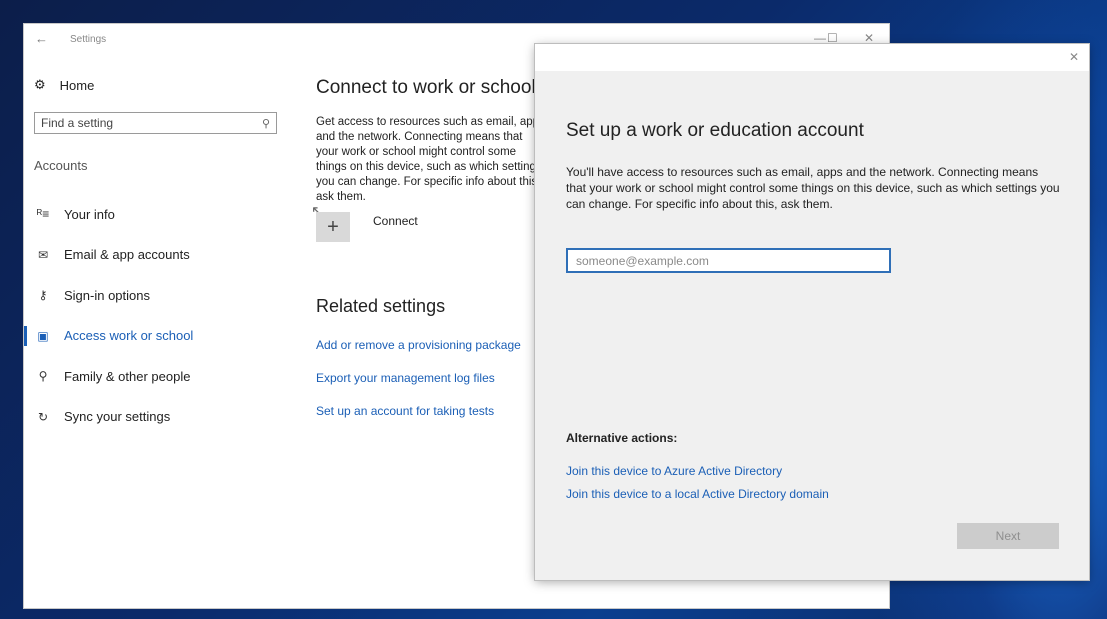  I want to click on sidebar-item-label: Home, so click(77, 85).